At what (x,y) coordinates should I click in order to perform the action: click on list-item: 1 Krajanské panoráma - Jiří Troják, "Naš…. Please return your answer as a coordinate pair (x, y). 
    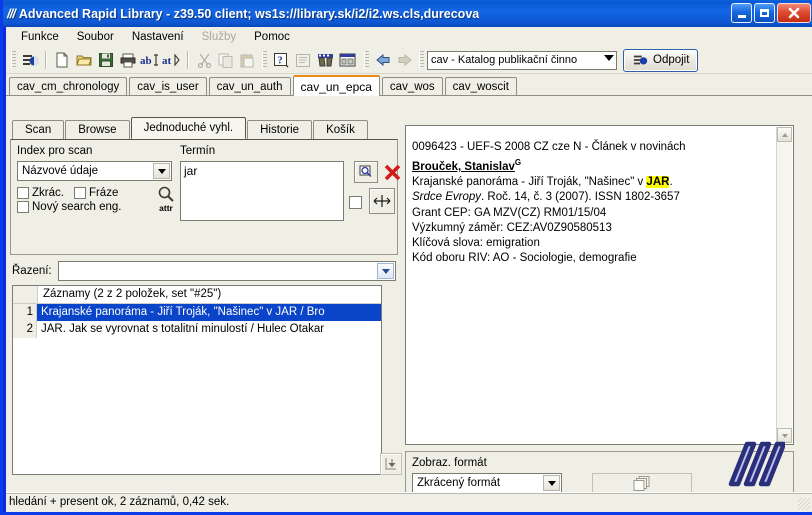
    Looking at the image, I should click on (197, 312).